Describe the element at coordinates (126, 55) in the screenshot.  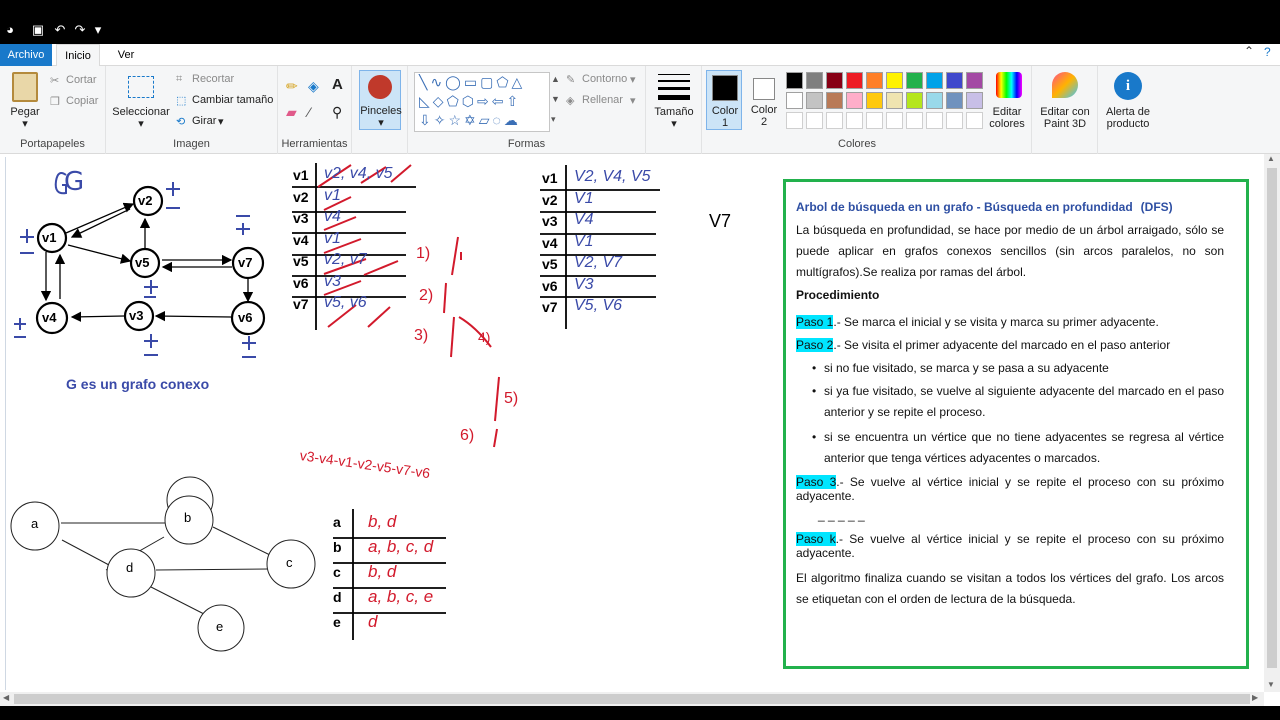
I see `menu-ver: Ver` at that location.